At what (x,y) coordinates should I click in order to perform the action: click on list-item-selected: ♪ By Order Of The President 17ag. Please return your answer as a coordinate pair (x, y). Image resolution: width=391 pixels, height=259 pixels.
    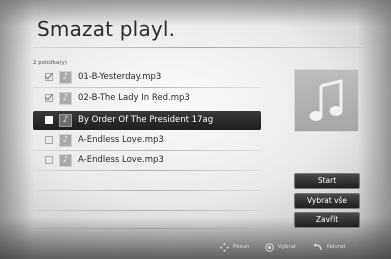
    Looking at the image, I should click on (147, 120).